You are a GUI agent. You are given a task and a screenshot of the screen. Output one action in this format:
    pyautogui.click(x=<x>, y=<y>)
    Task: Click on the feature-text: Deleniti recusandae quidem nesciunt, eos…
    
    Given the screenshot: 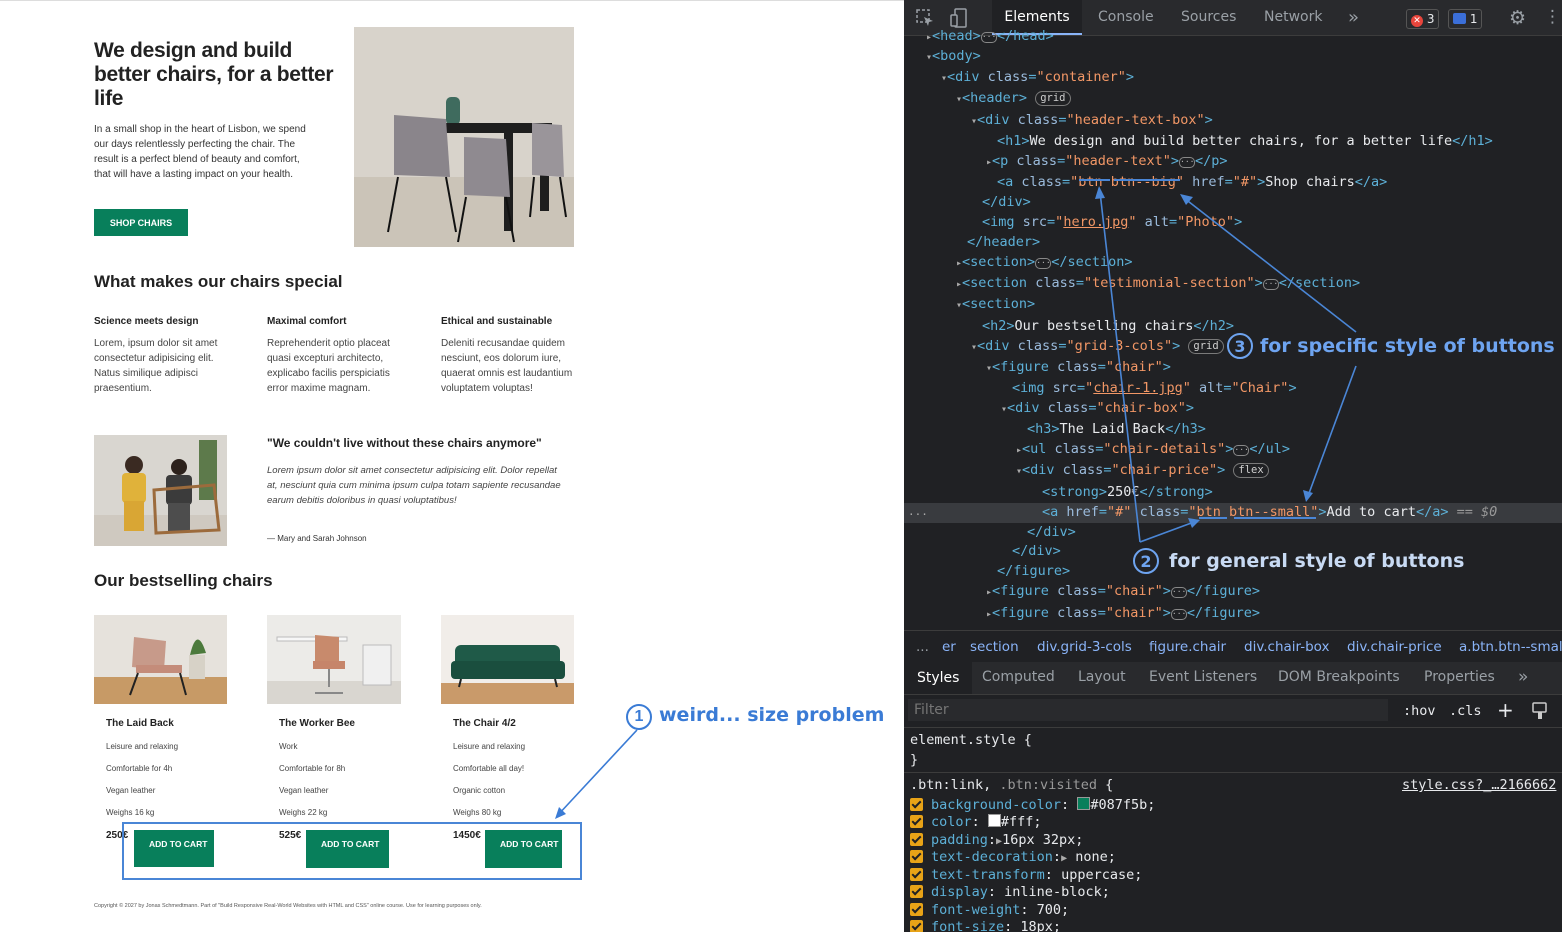 What is the action you would take?
    pyautogui.click(x=507, y=366)
    